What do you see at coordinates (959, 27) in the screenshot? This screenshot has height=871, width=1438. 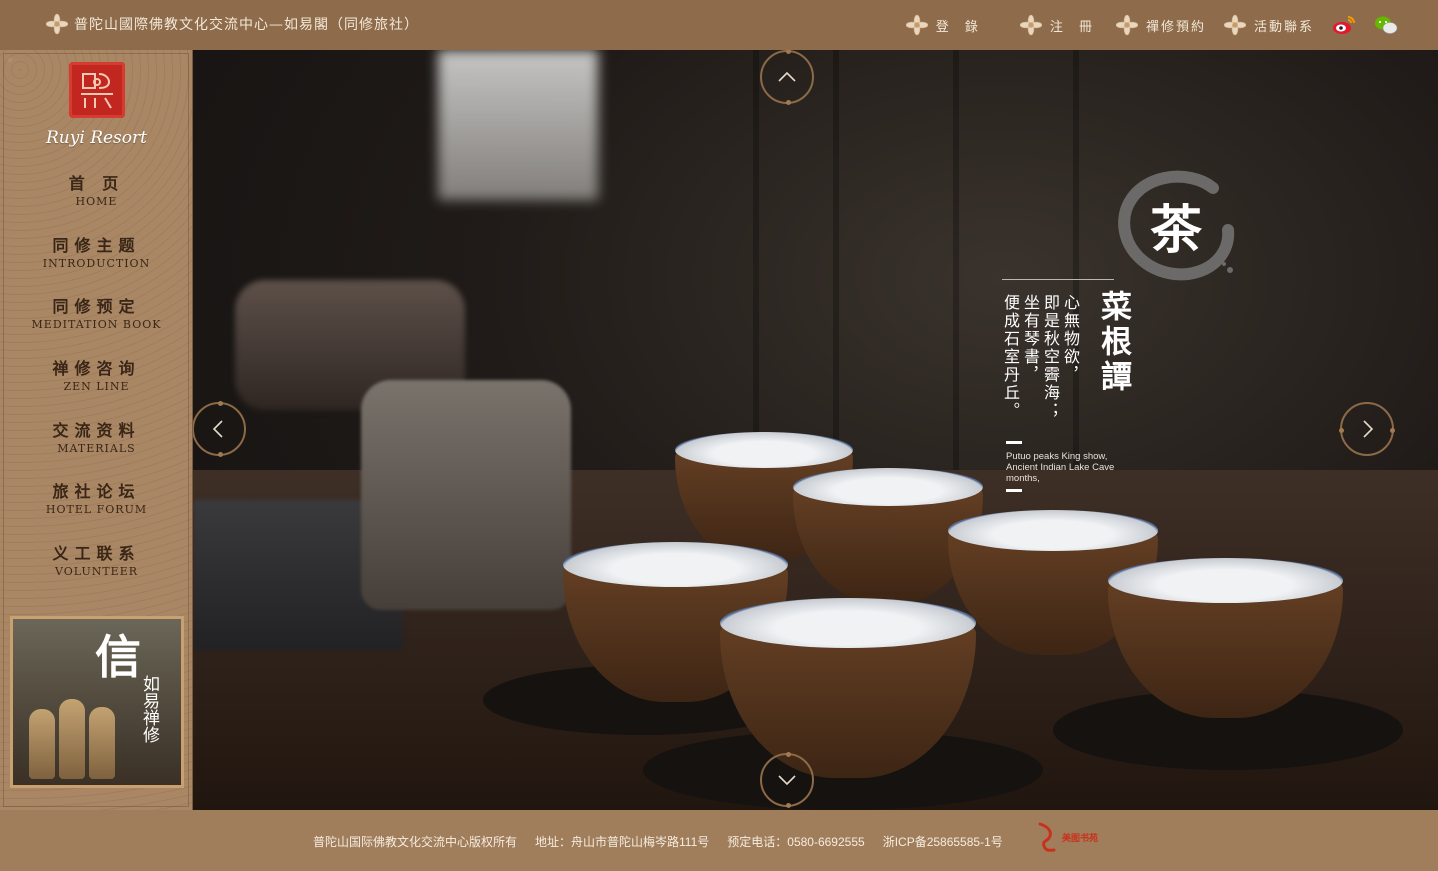 I see `login-label: 登 錄` at bounding box center [959, 27].